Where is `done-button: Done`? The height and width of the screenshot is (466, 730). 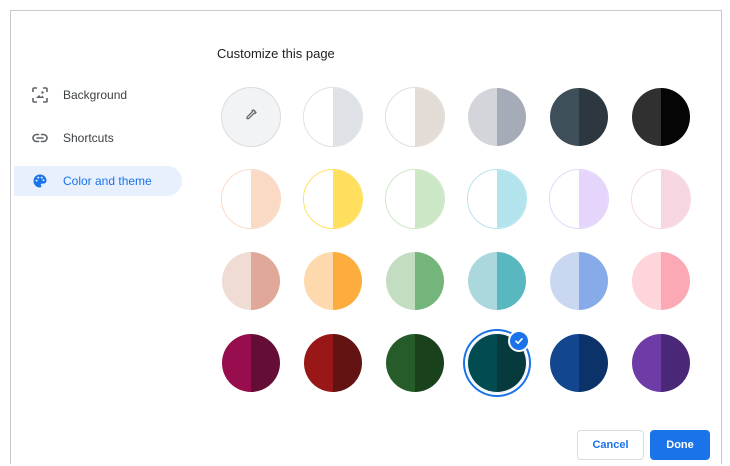
done-button: Done is located at coordinates (680, 445).